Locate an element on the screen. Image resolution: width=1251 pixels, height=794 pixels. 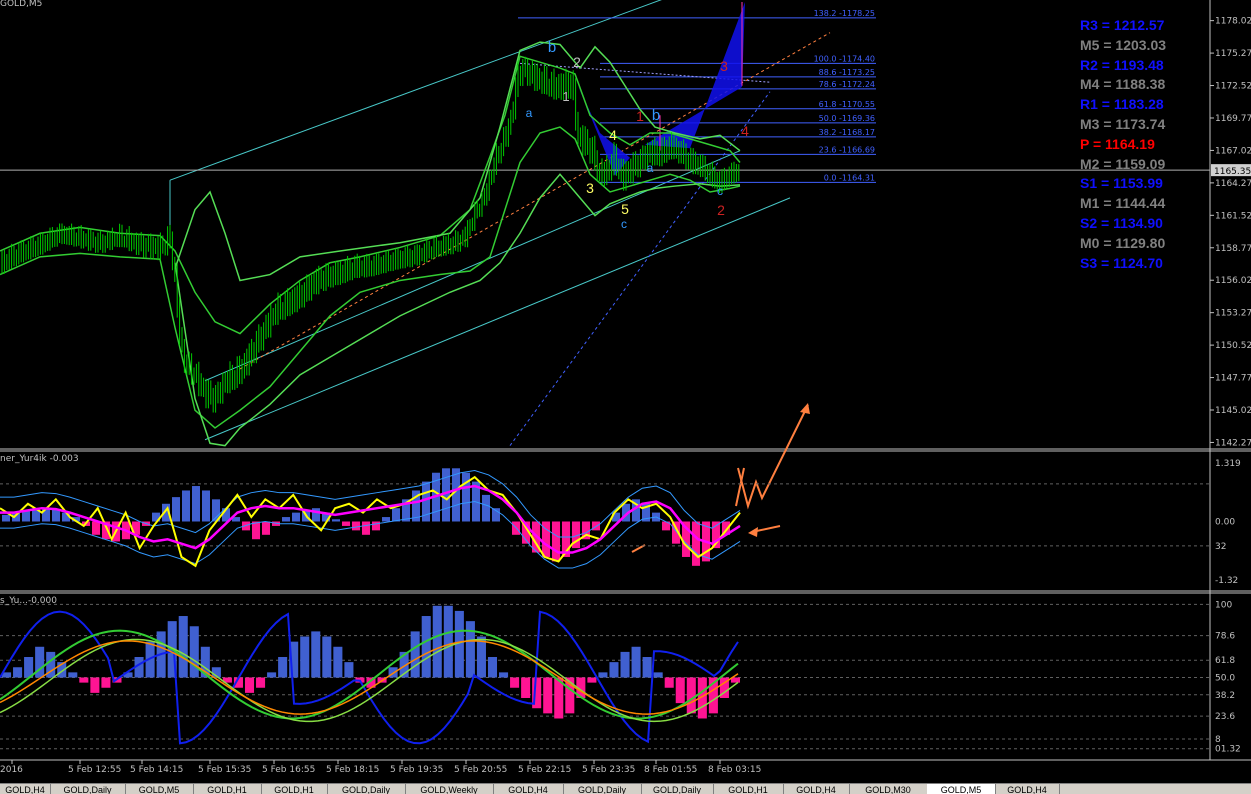
wave-label: 3 is located at coordinates (590, 188).